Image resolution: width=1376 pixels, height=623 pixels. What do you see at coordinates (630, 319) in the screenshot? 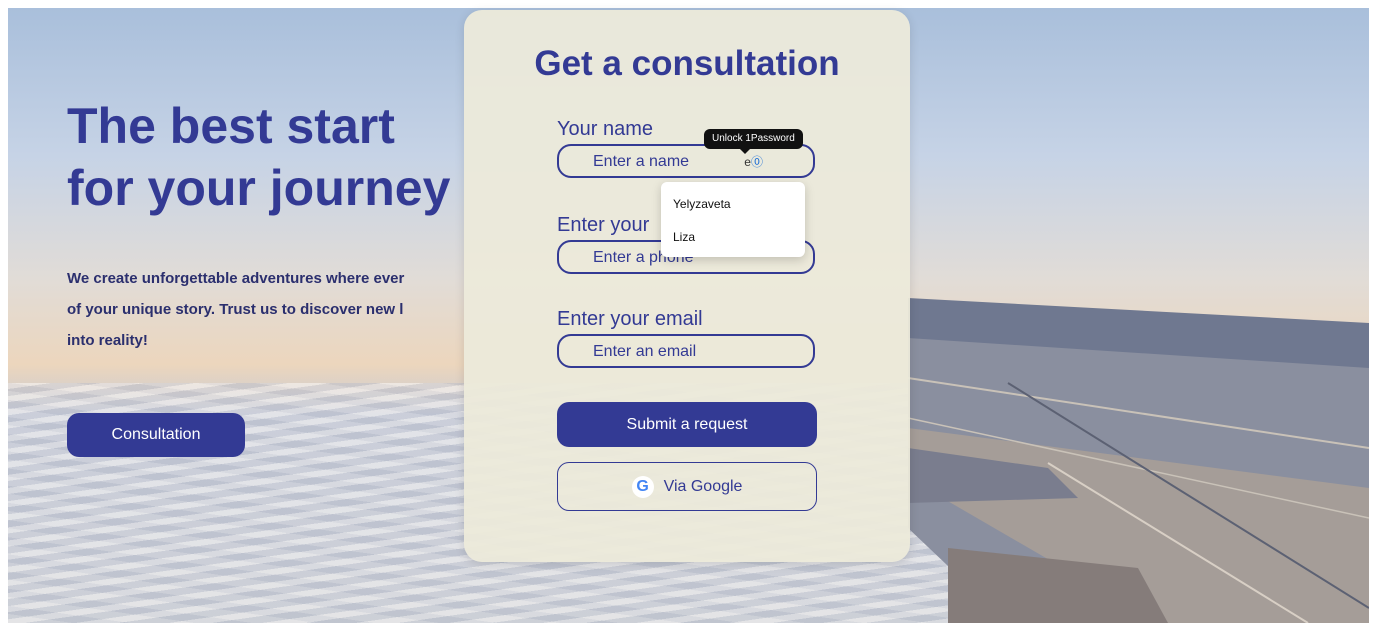
I see `email-label: Enter your email` at bounding box center [630, 319].